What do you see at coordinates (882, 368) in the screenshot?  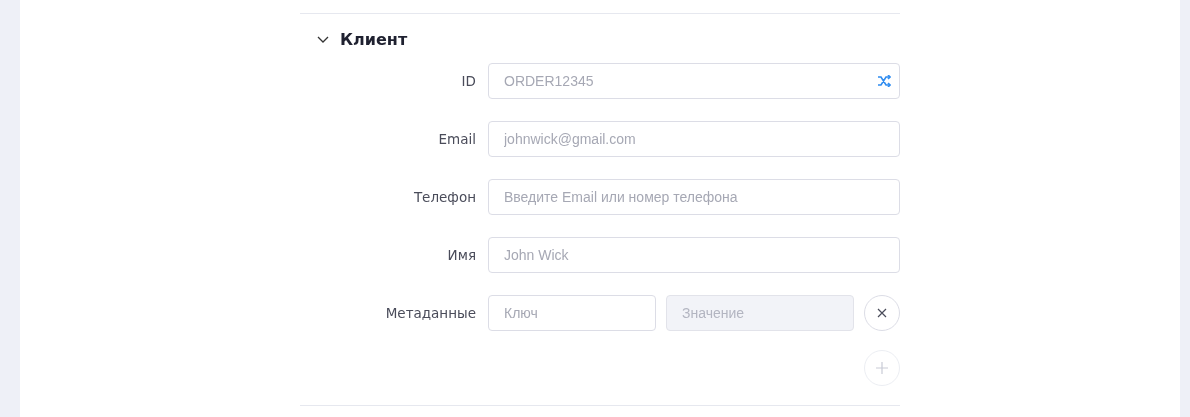 I see `plus-icon` at bounding box center [882, 368].